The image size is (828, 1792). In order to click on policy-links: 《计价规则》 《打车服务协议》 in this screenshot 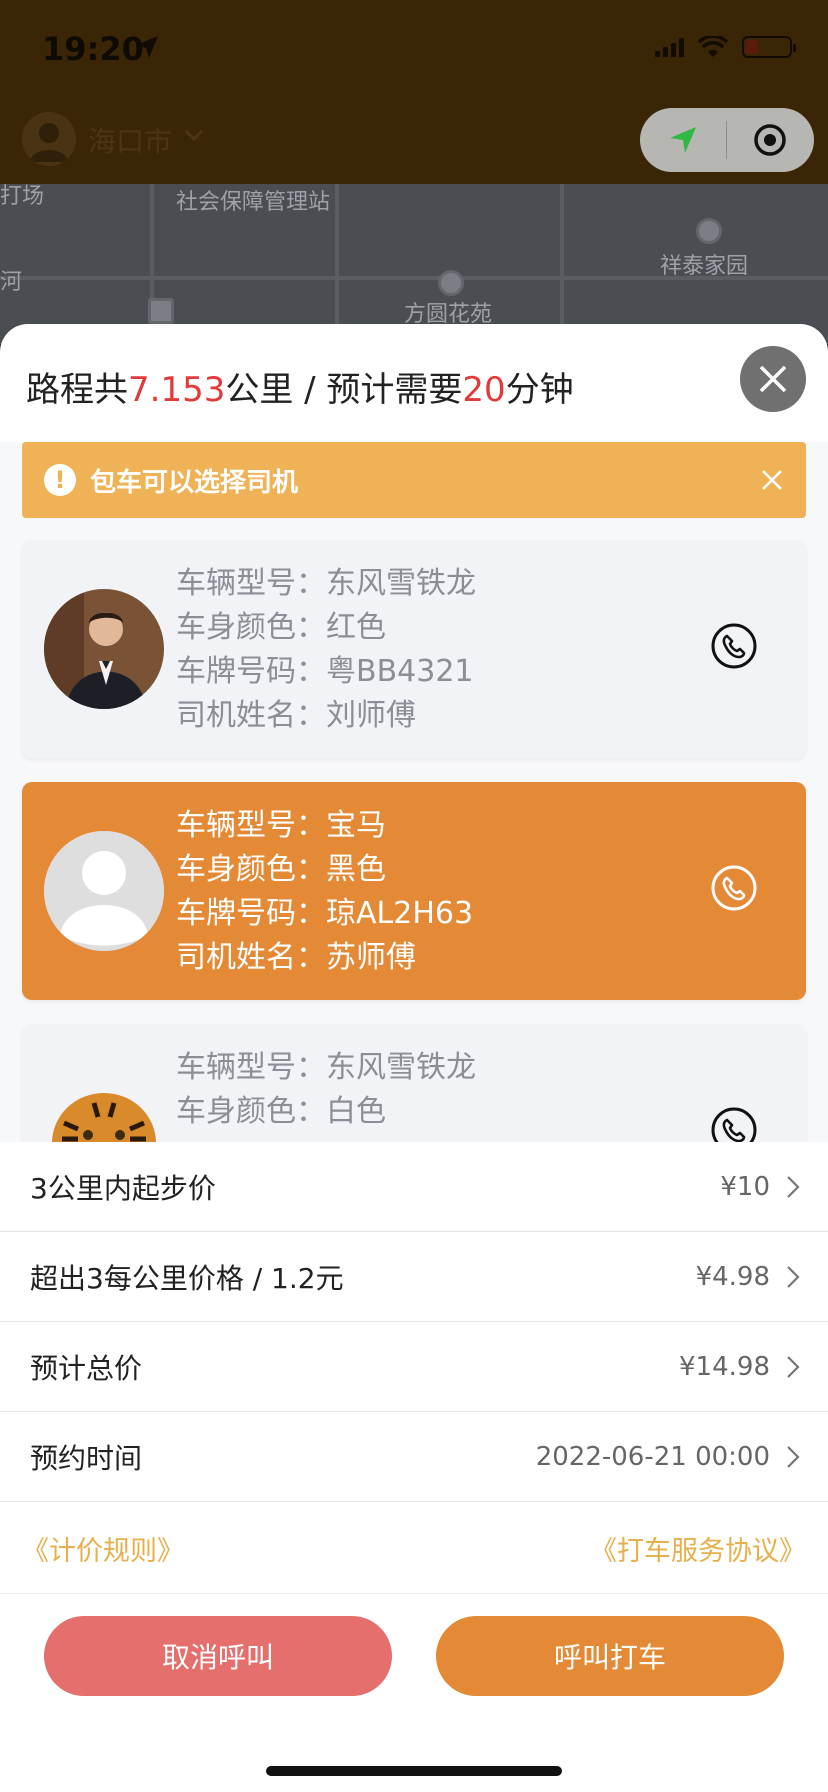, I will do `click(414, 1549)`.